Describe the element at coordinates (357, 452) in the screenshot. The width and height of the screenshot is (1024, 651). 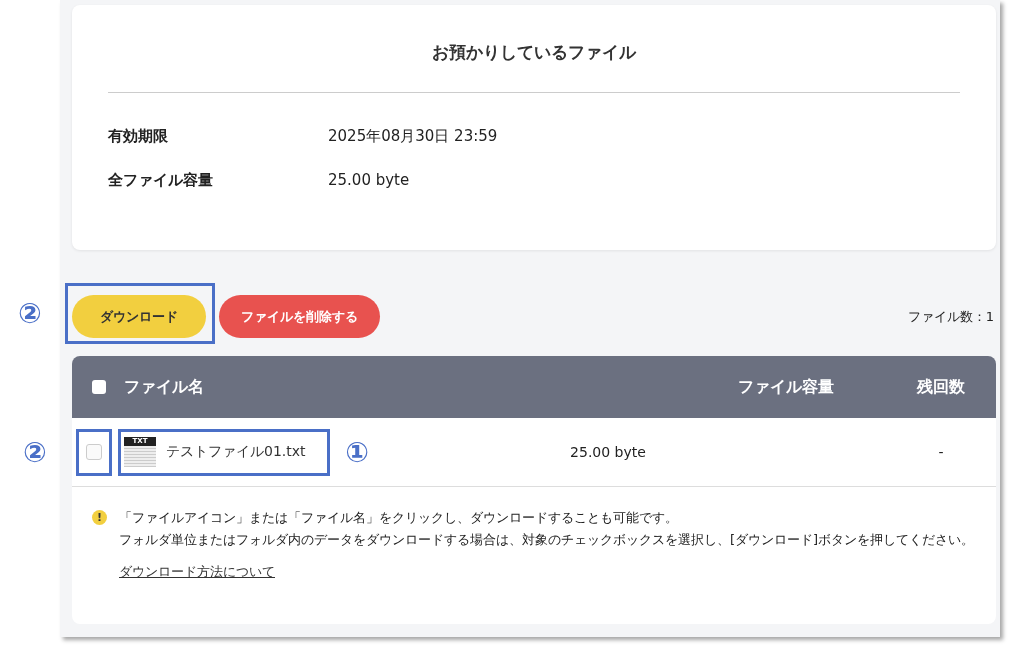
I see `callout-number: ①` at that location.